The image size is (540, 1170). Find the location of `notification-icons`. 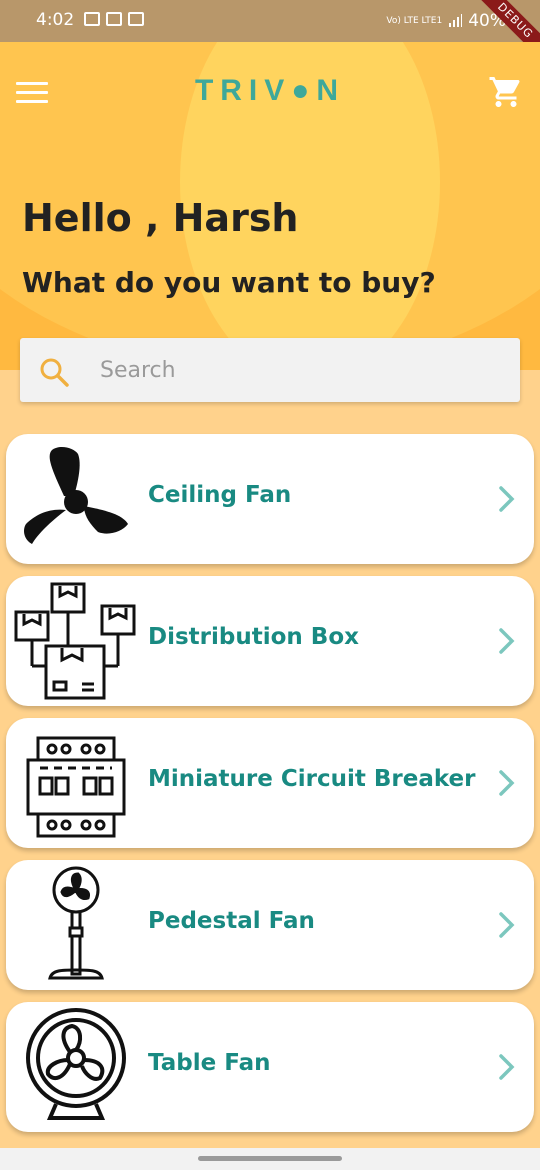

notification-icons is located at coordinates (114, 19).